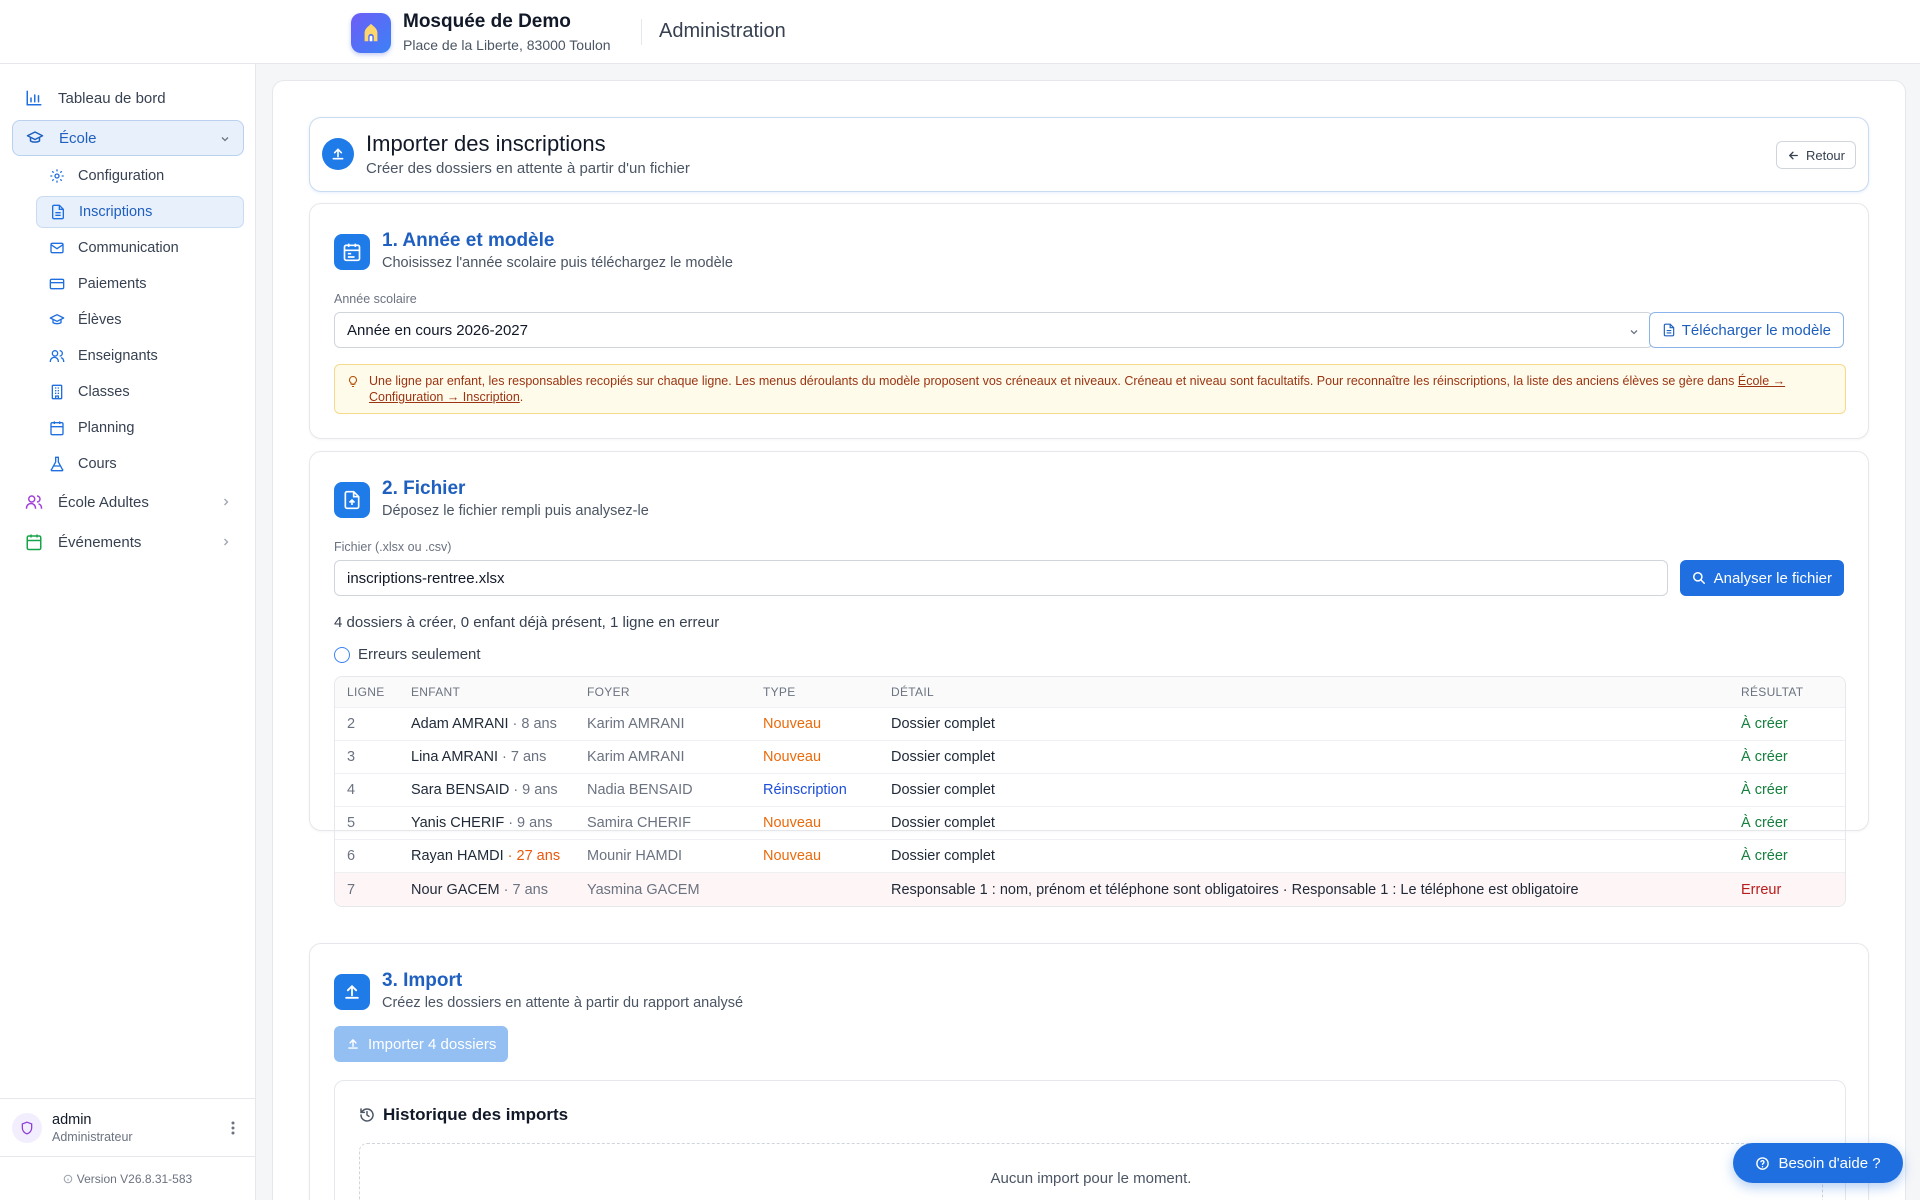  What do you see at coordinates (1090, 692) in the screenshot?
I see `table-header: LIGNE ENFANT FOYER TYPE DÉTAIL RÉSULTAT` at bounding box center [1090, 692].